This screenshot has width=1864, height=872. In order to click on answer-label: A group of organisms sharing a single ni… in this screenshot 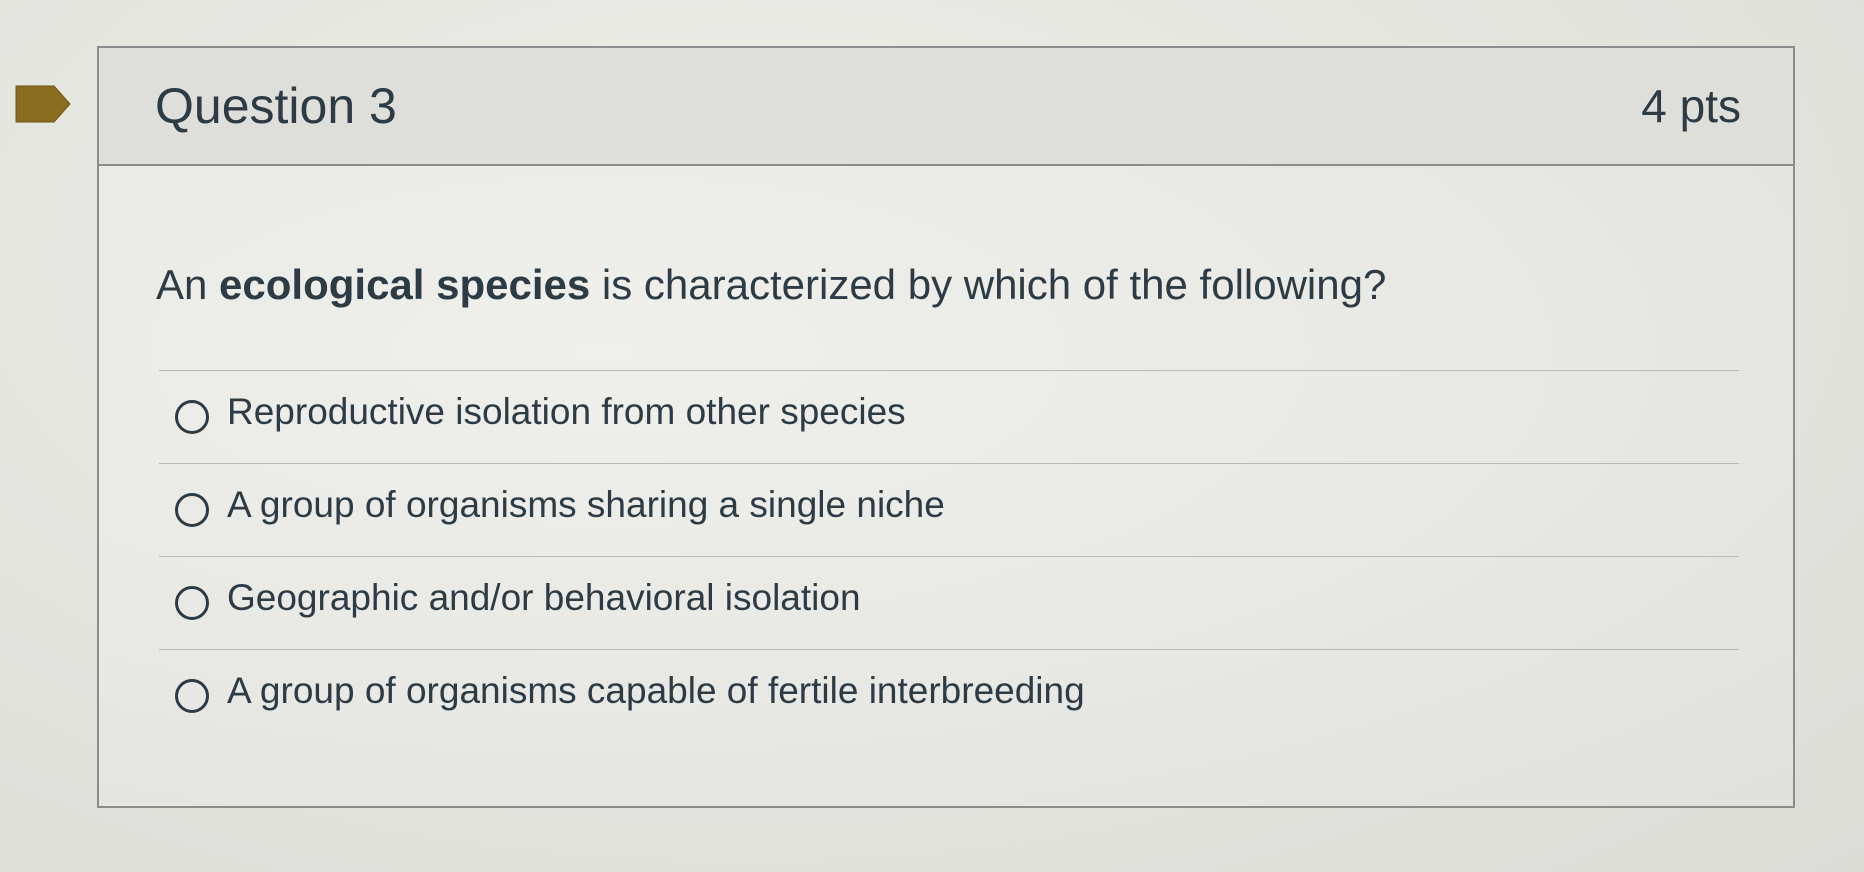, I will do `click(586, 505)`.